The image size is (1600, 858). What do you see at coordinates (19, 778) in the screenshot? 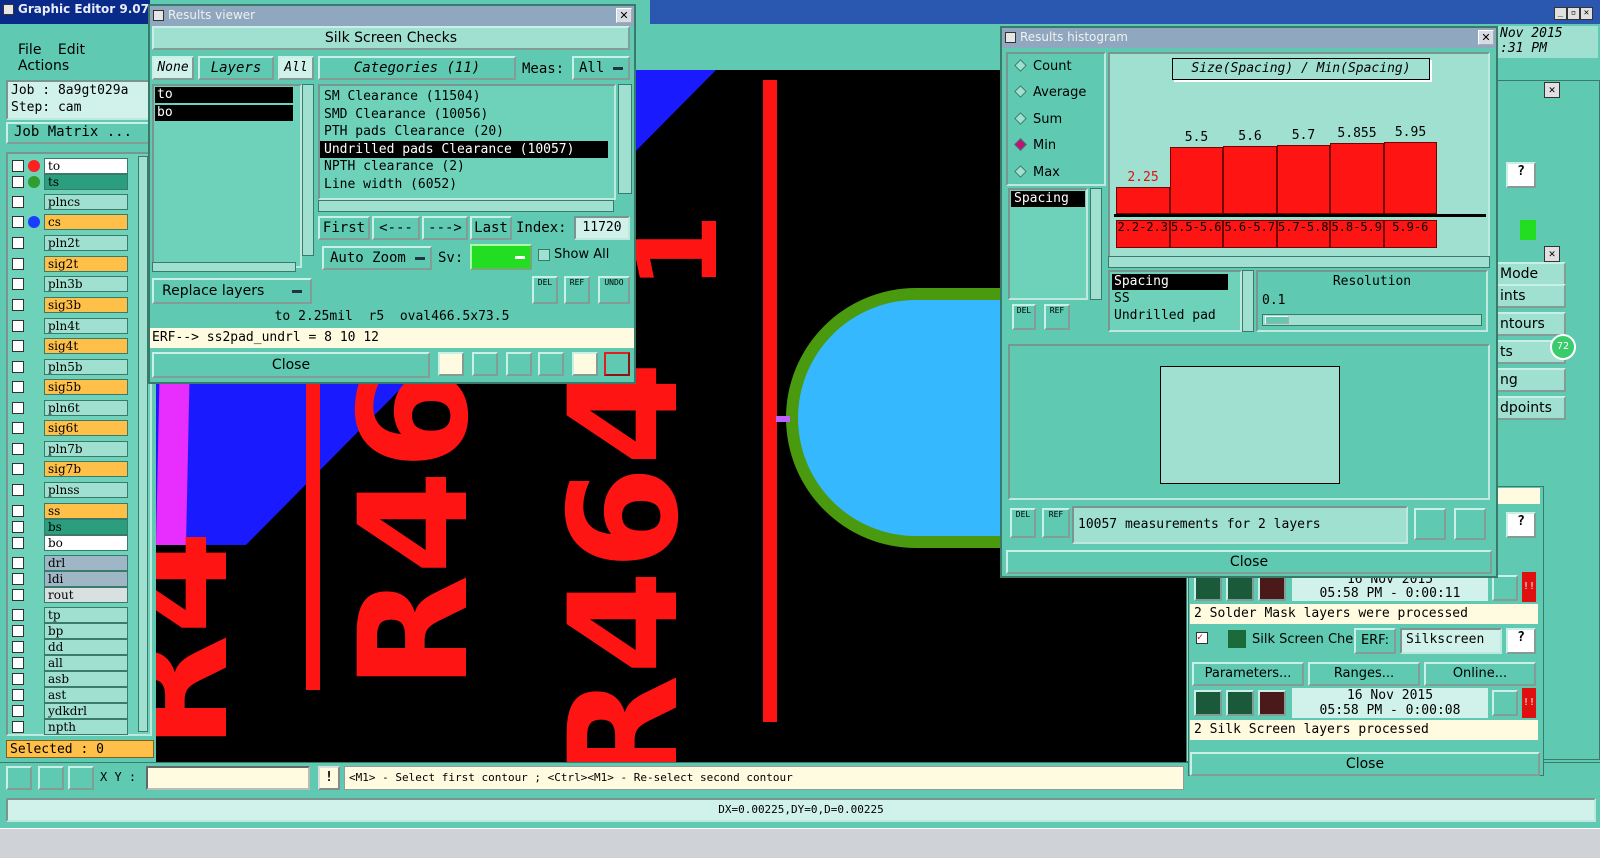
I see `zoom-tool-icon` at bounding box center [19, 778].